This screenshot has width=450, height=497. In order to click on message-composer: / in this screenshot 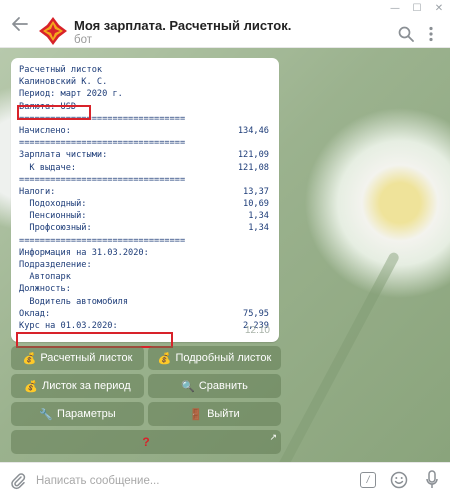, I will do `click(225, 479)`.